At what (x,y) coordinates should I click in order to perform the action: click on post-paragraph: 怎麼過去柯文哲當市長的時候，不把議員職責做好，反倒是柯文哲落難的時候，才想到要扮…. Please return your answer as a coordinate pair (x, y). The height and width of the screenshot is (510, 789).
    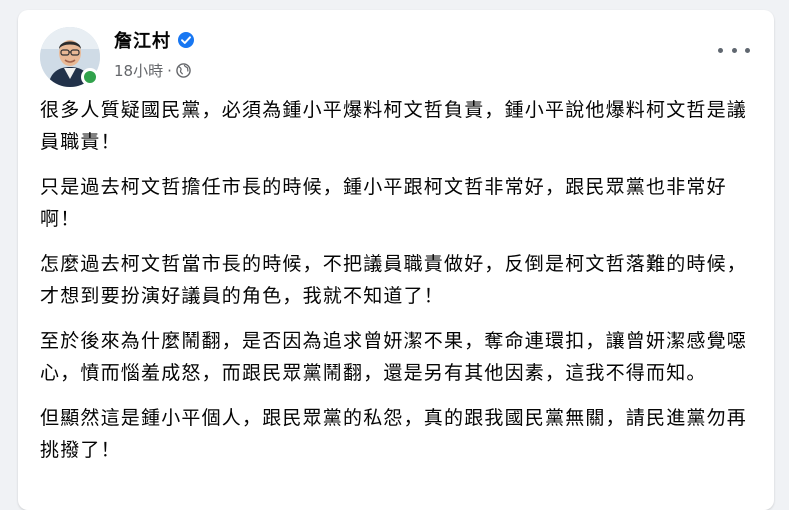
    Looking at the image, I should click on (394, 280).